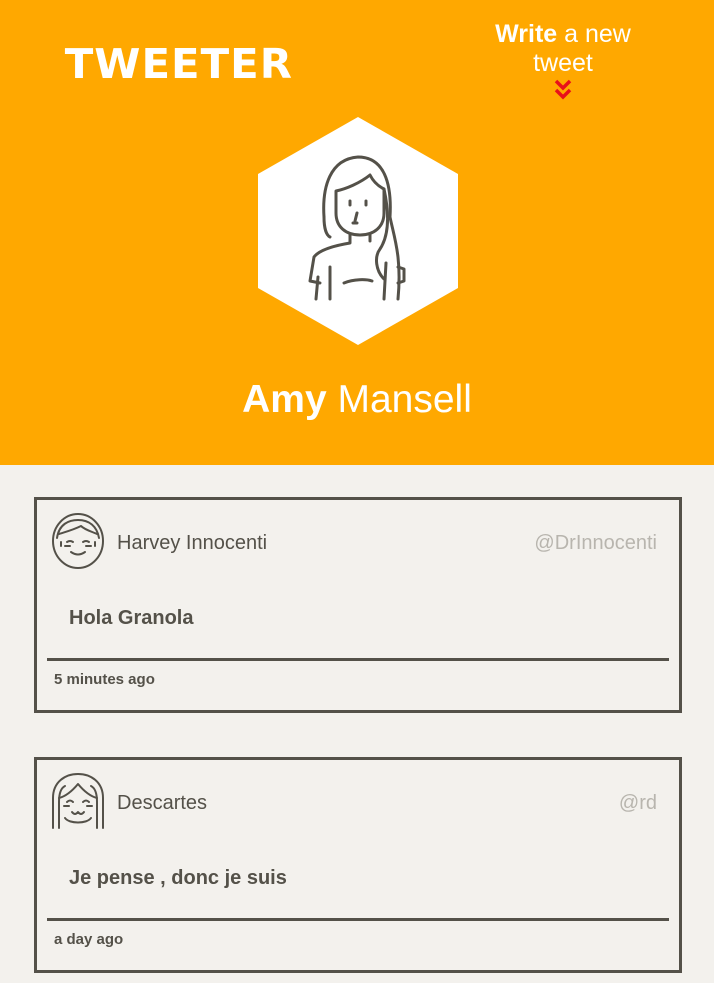 This screenshot has height=983, width=714. I want to click on profile-avatar, so click(358, 231).